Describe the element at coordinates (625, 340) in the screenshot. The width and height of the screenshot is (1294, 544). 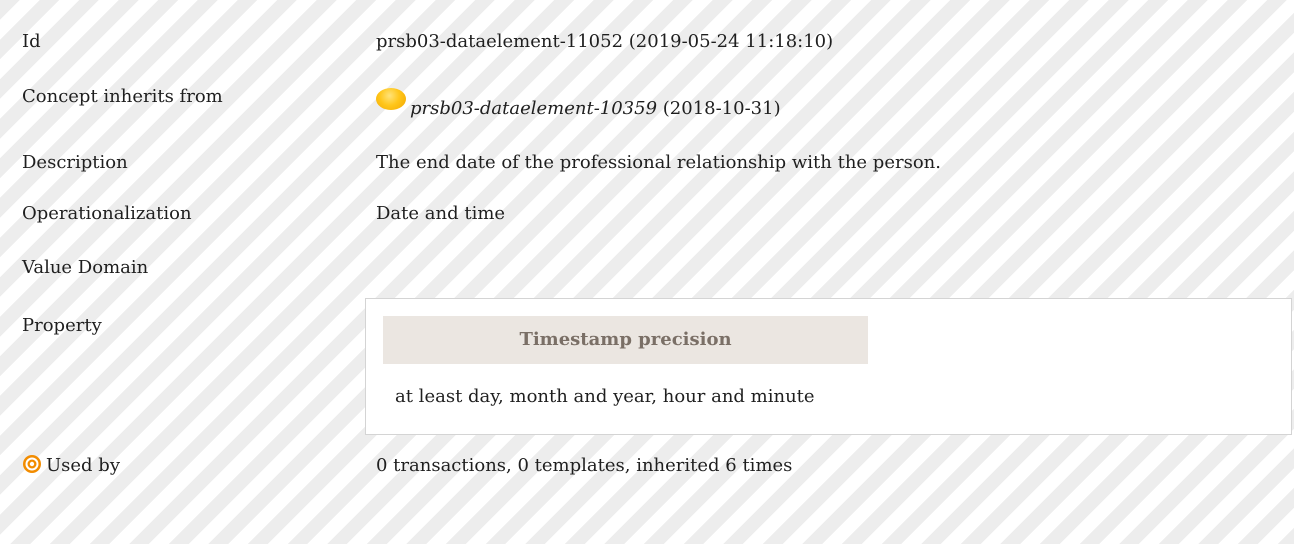
I see `property-column-header: Timestamp precision` at that location.